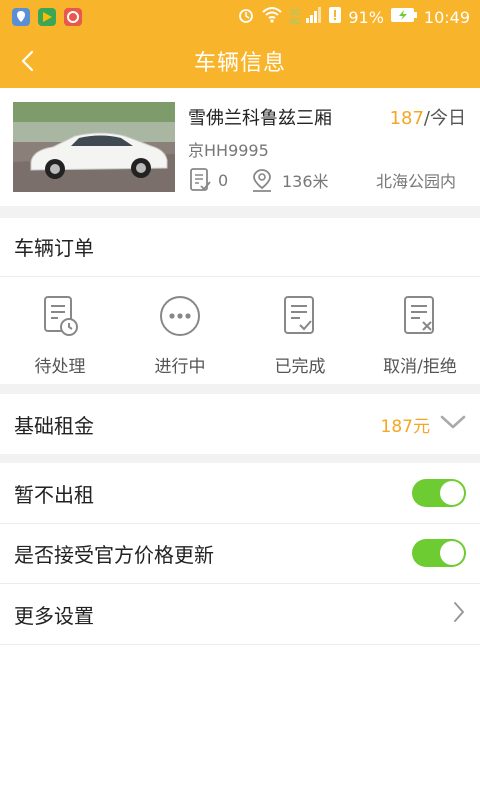  I want to click on order-document-icon, so click(200, 180).